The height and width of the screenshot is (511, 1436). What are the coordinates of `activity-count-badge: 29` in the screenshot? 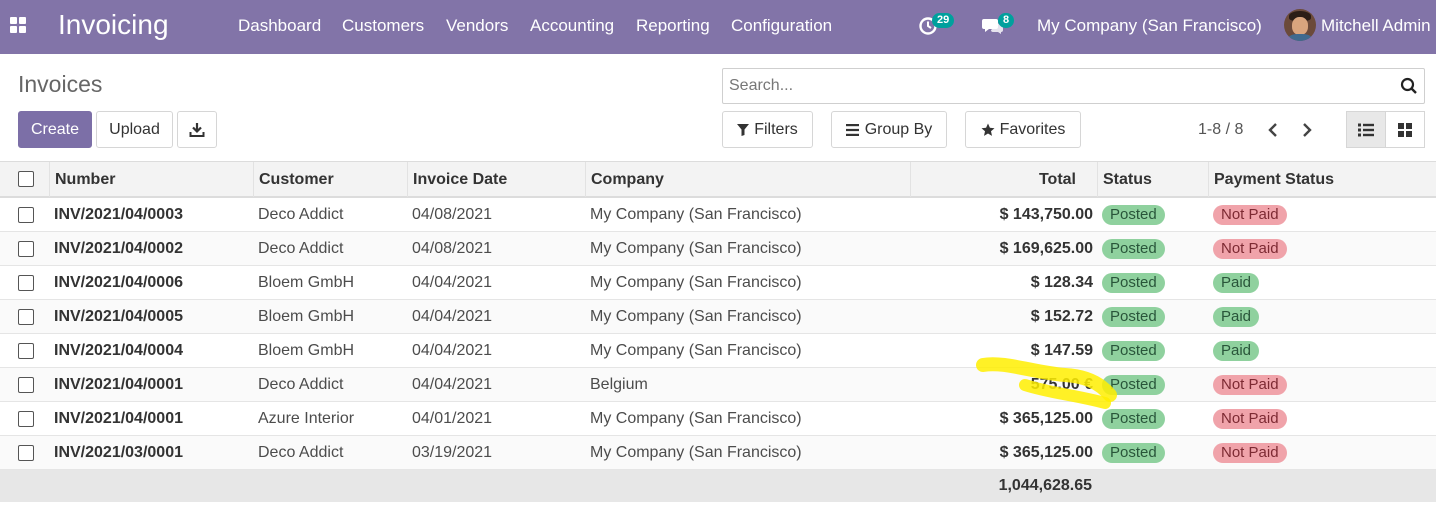 It's located at (943, 20).